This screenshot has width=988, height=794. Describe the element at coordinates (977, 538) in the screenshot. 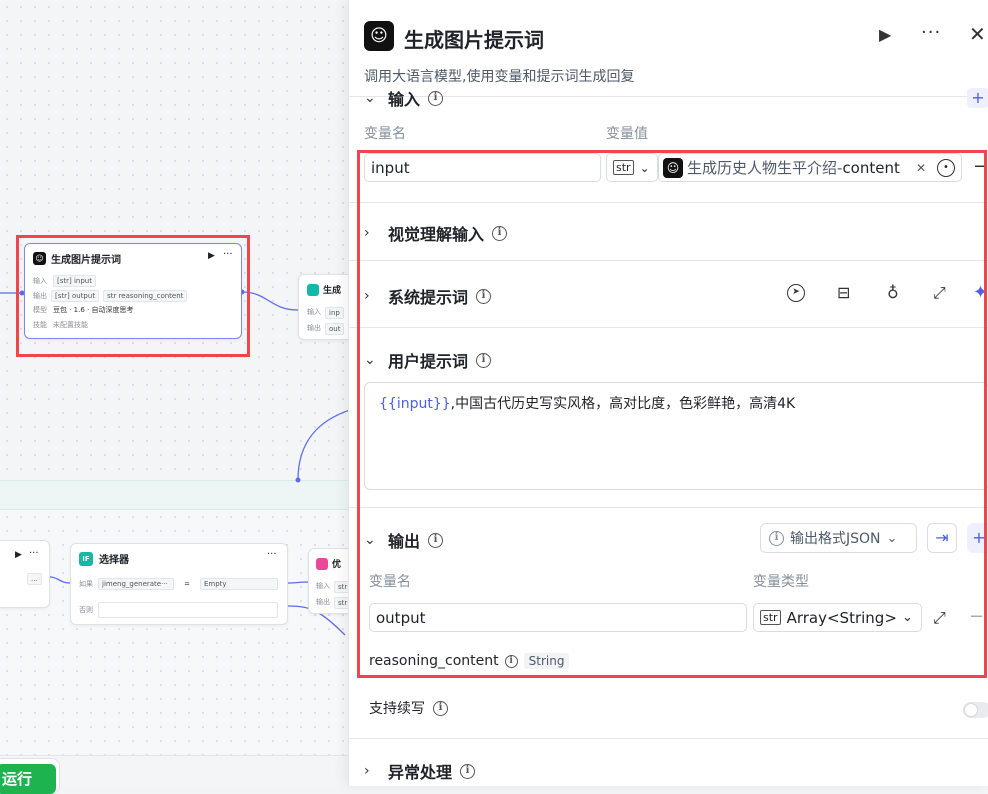

I see `add-output-icon: +` at that location.